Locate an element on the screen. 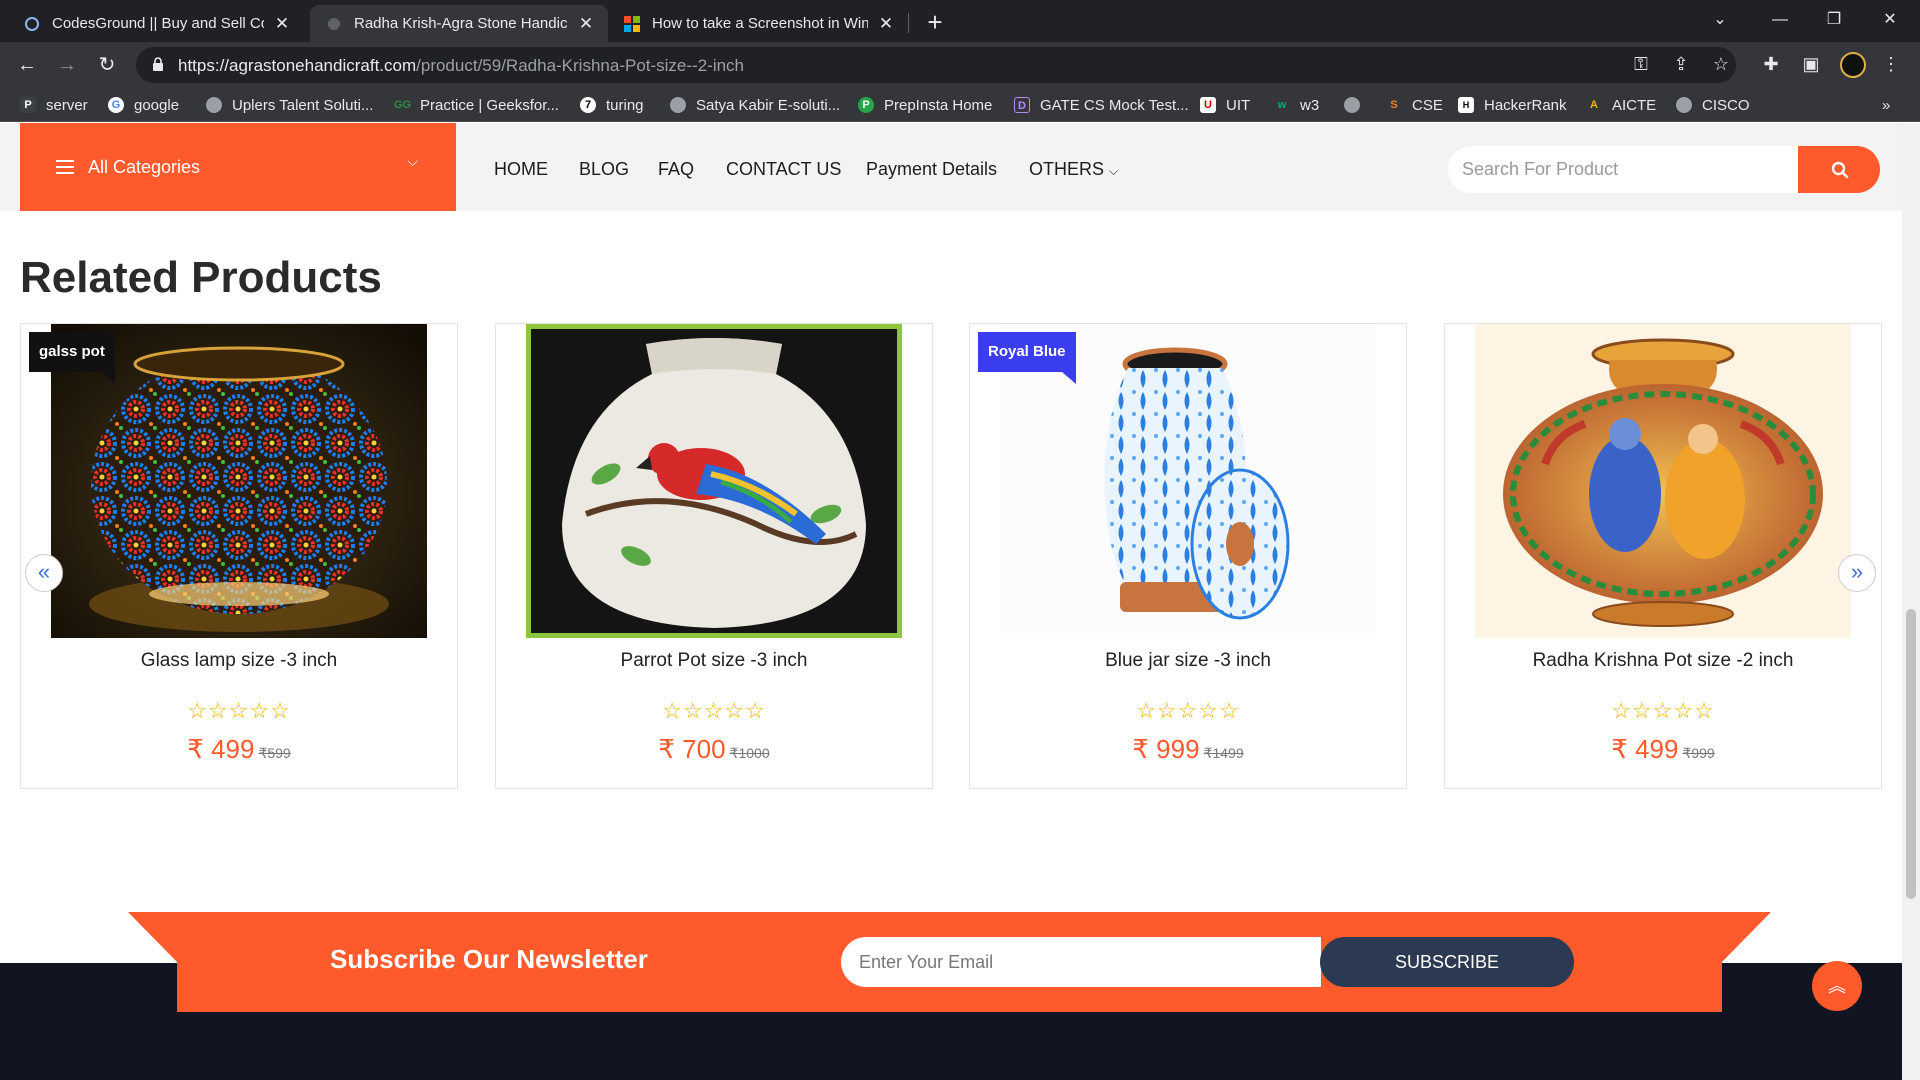  browser-tab-active: Radha Krish-Agra Stone Handicra ✕ is located at coordinates (459, 23).